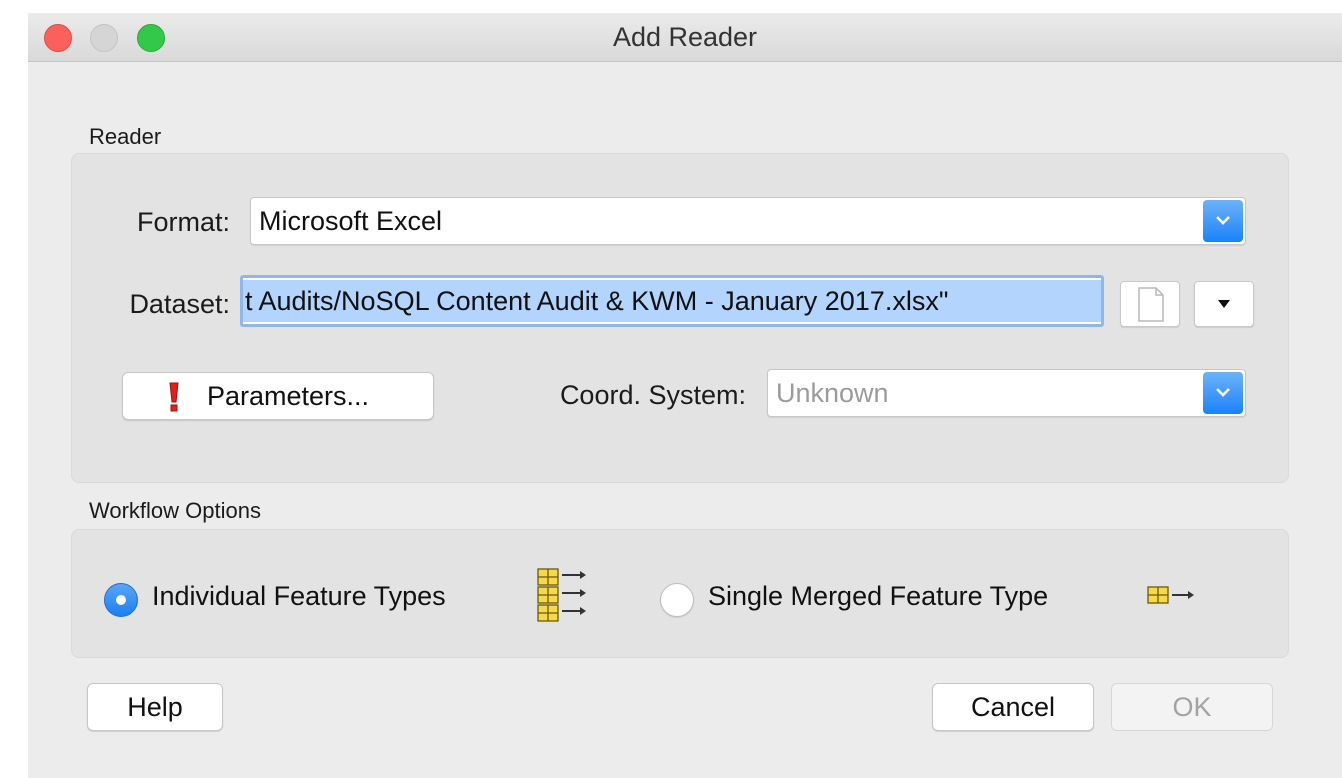 The height and width of the screenshot is (778, 1342). What do you see at coordinates (748, 221) in the screenshot?
I see `format-combo: Microsoft Excel` at bounding box center [748, 221].